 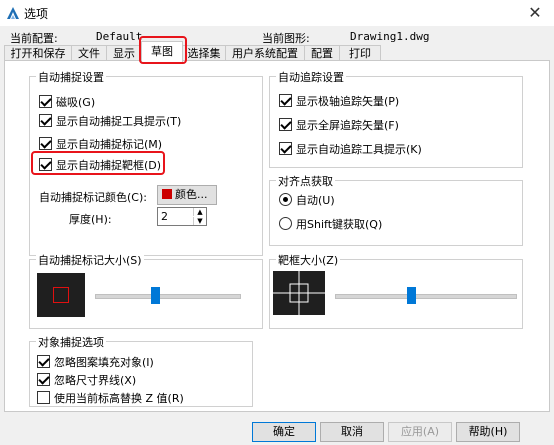 What do you see at coordinates (98, 163) in the screenshot?
I see `highlight-box-aperture` at bounding box center [98, 163].